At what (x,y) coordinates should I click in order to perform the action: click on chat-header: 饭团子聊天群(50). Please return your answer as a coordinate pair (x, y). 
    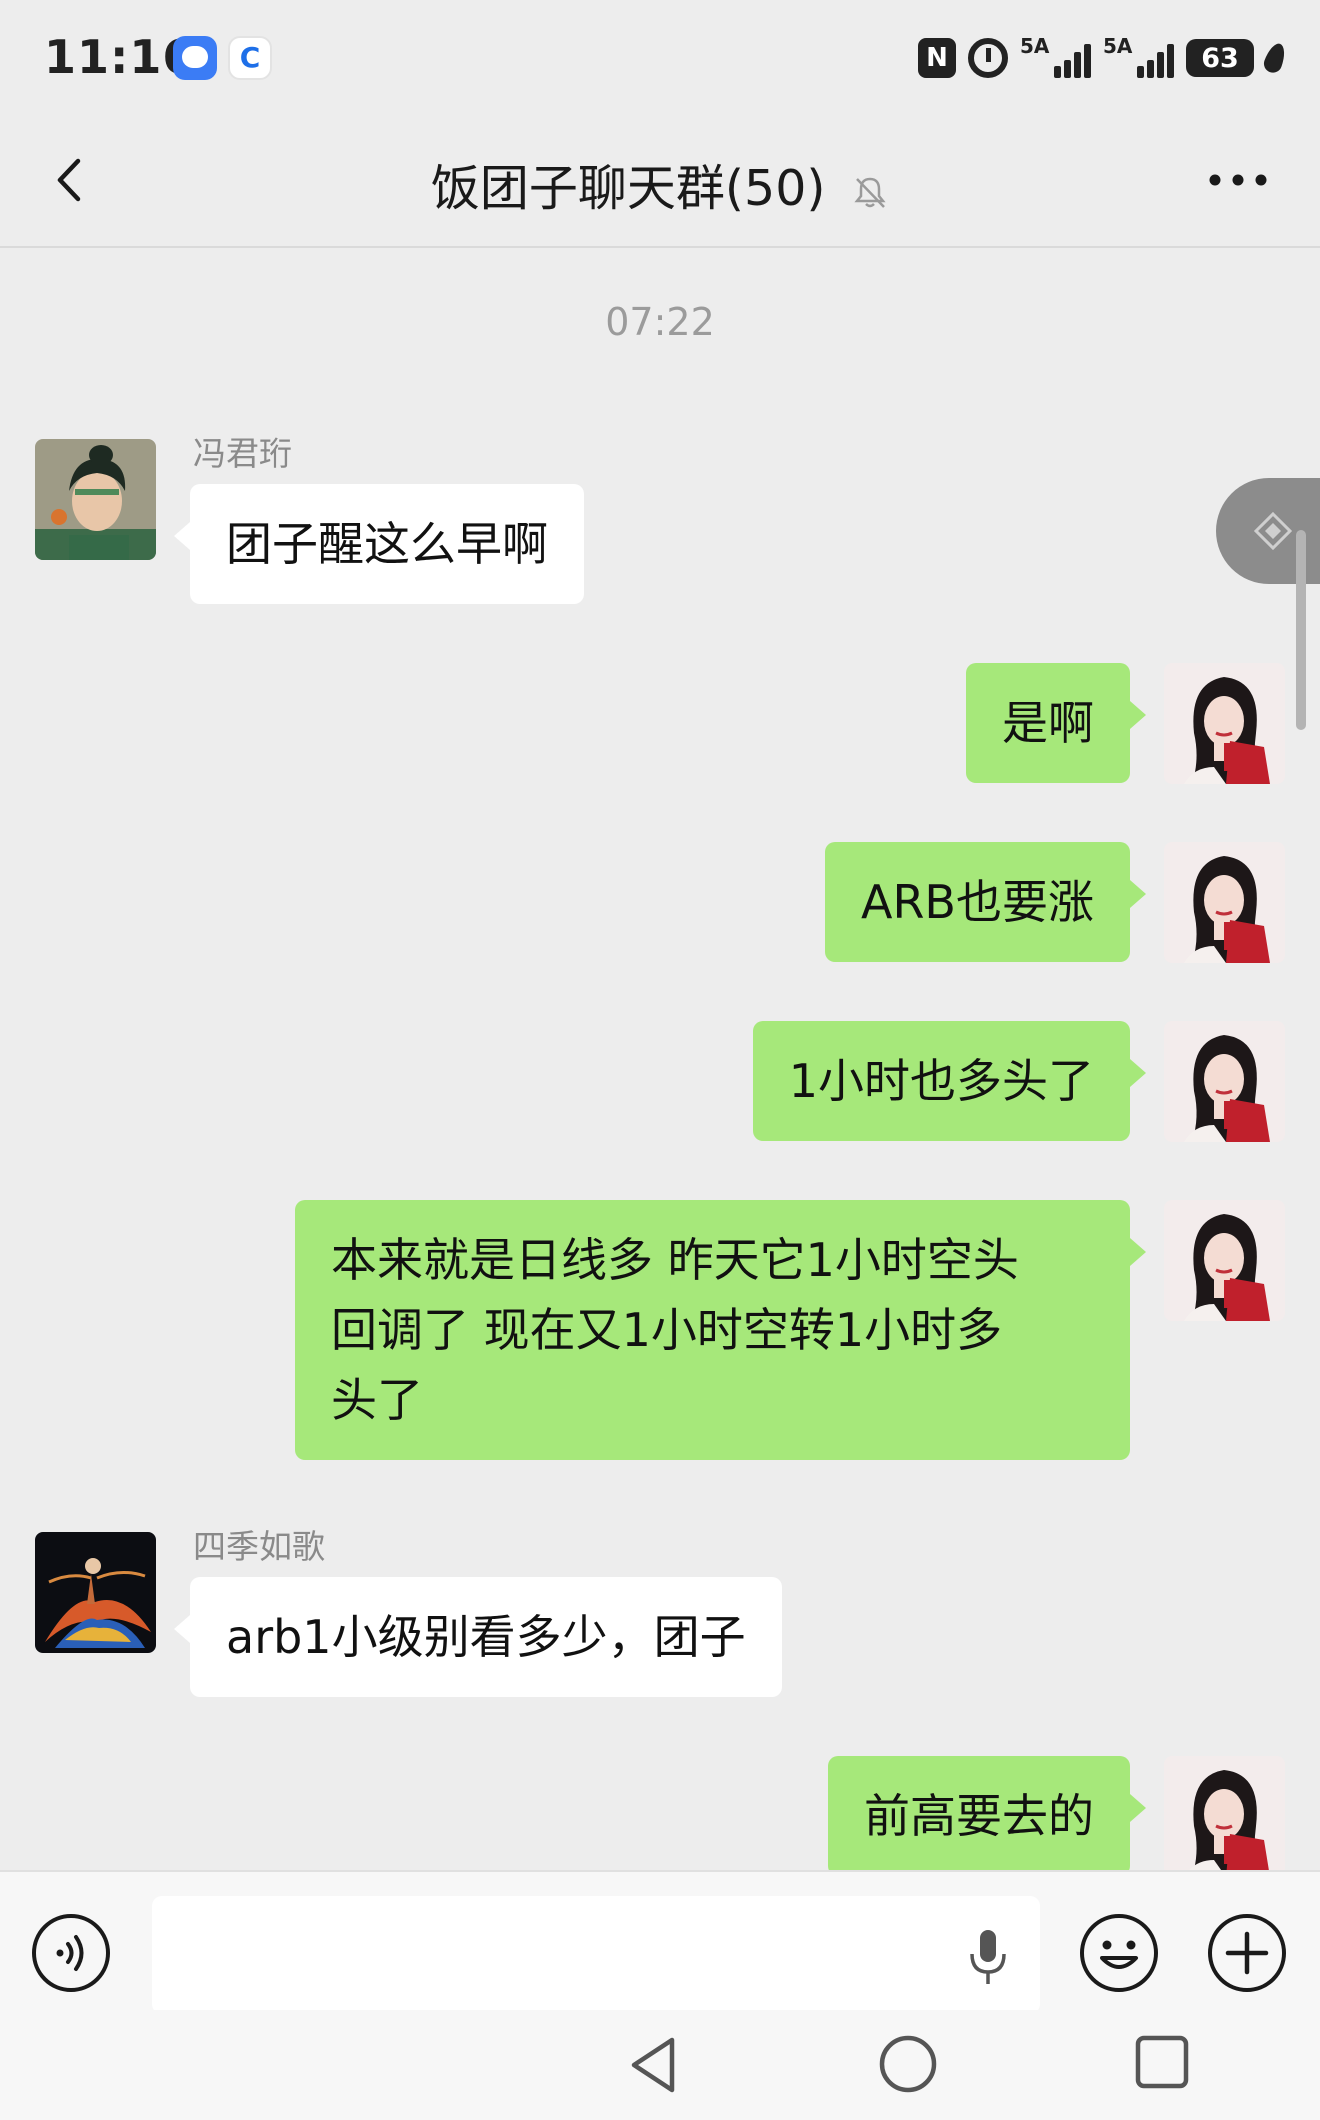
    Looking at the image, I should click on (660, 181).